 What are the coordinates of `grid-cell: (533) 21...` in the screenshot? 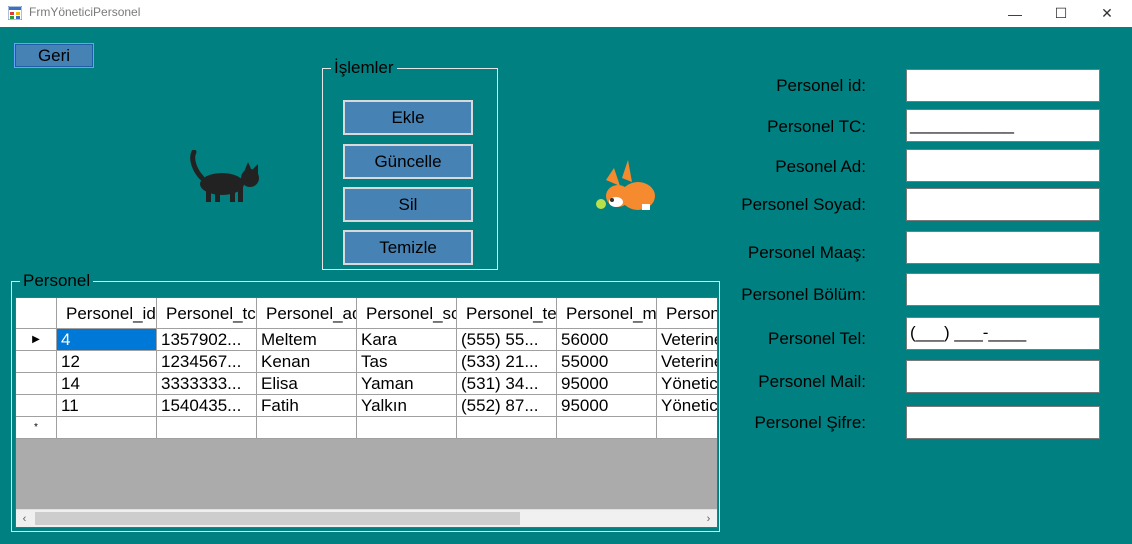 It's located at (507, 362).